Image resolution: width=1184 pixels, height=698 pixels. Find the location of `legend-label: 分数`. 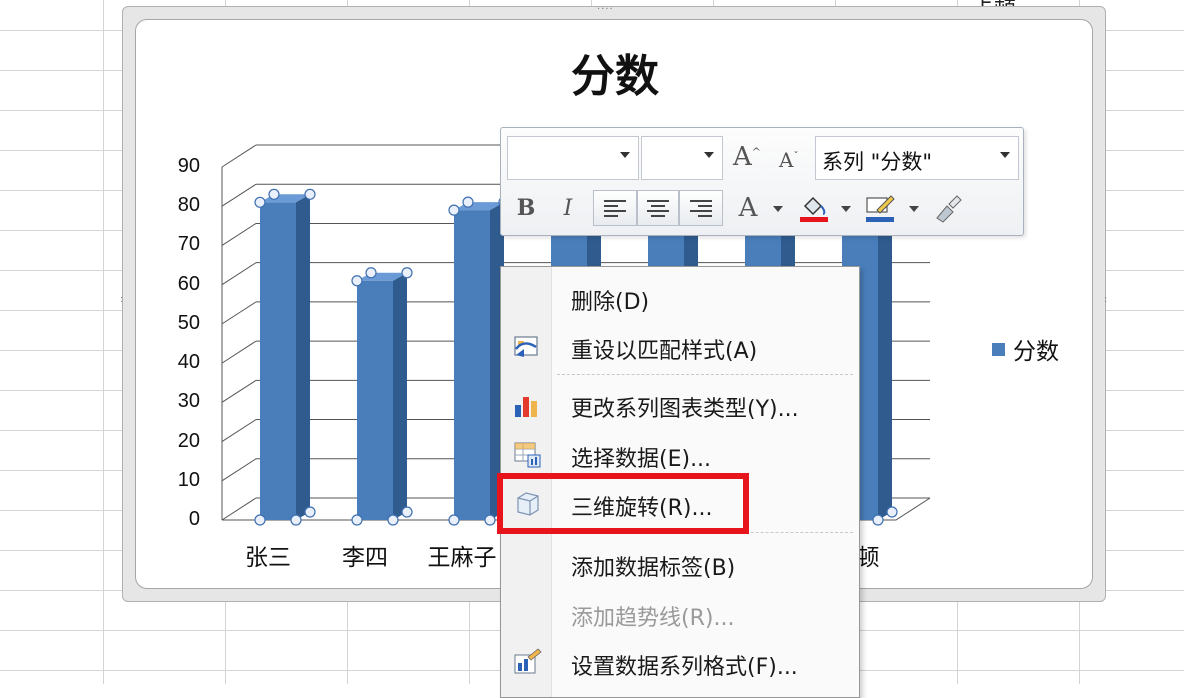

legend-label: 分数 is located at coordinates (1036, 352).